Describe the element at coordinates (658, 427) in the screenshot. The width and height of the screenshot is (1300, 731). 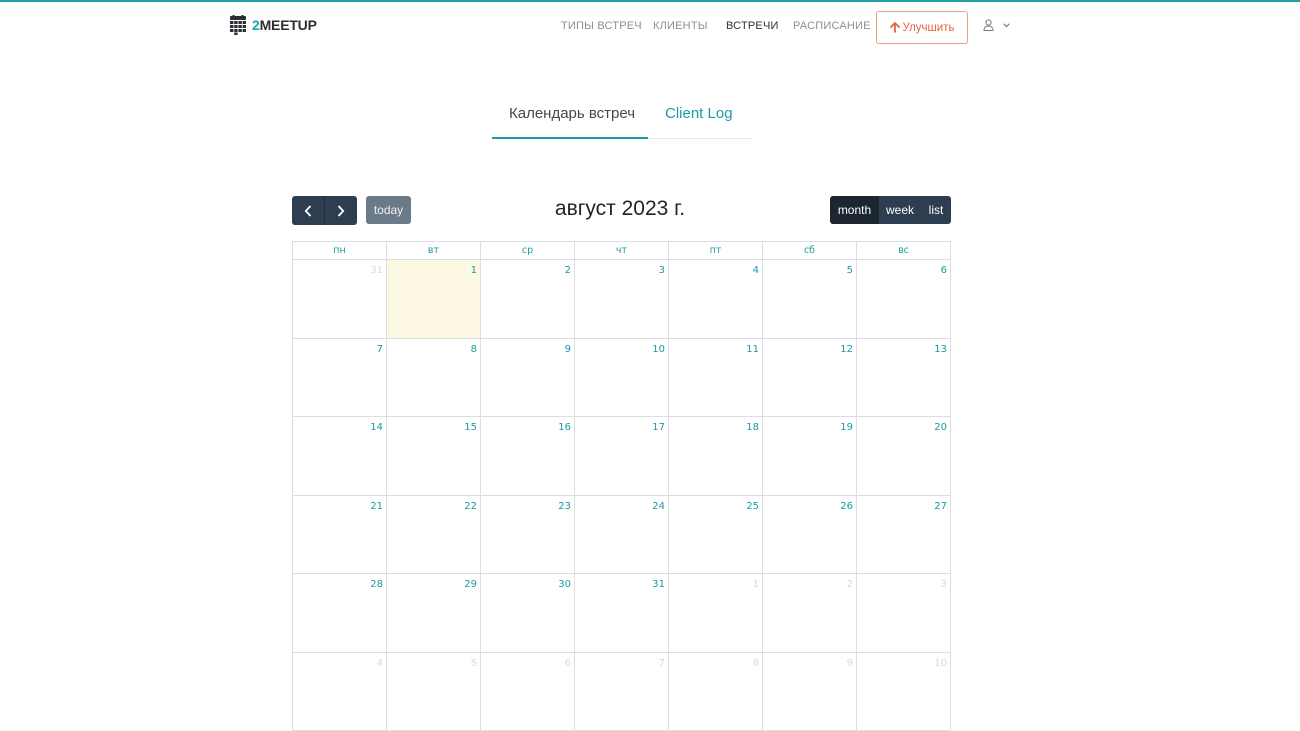
I see `day-number: 17` at that location.